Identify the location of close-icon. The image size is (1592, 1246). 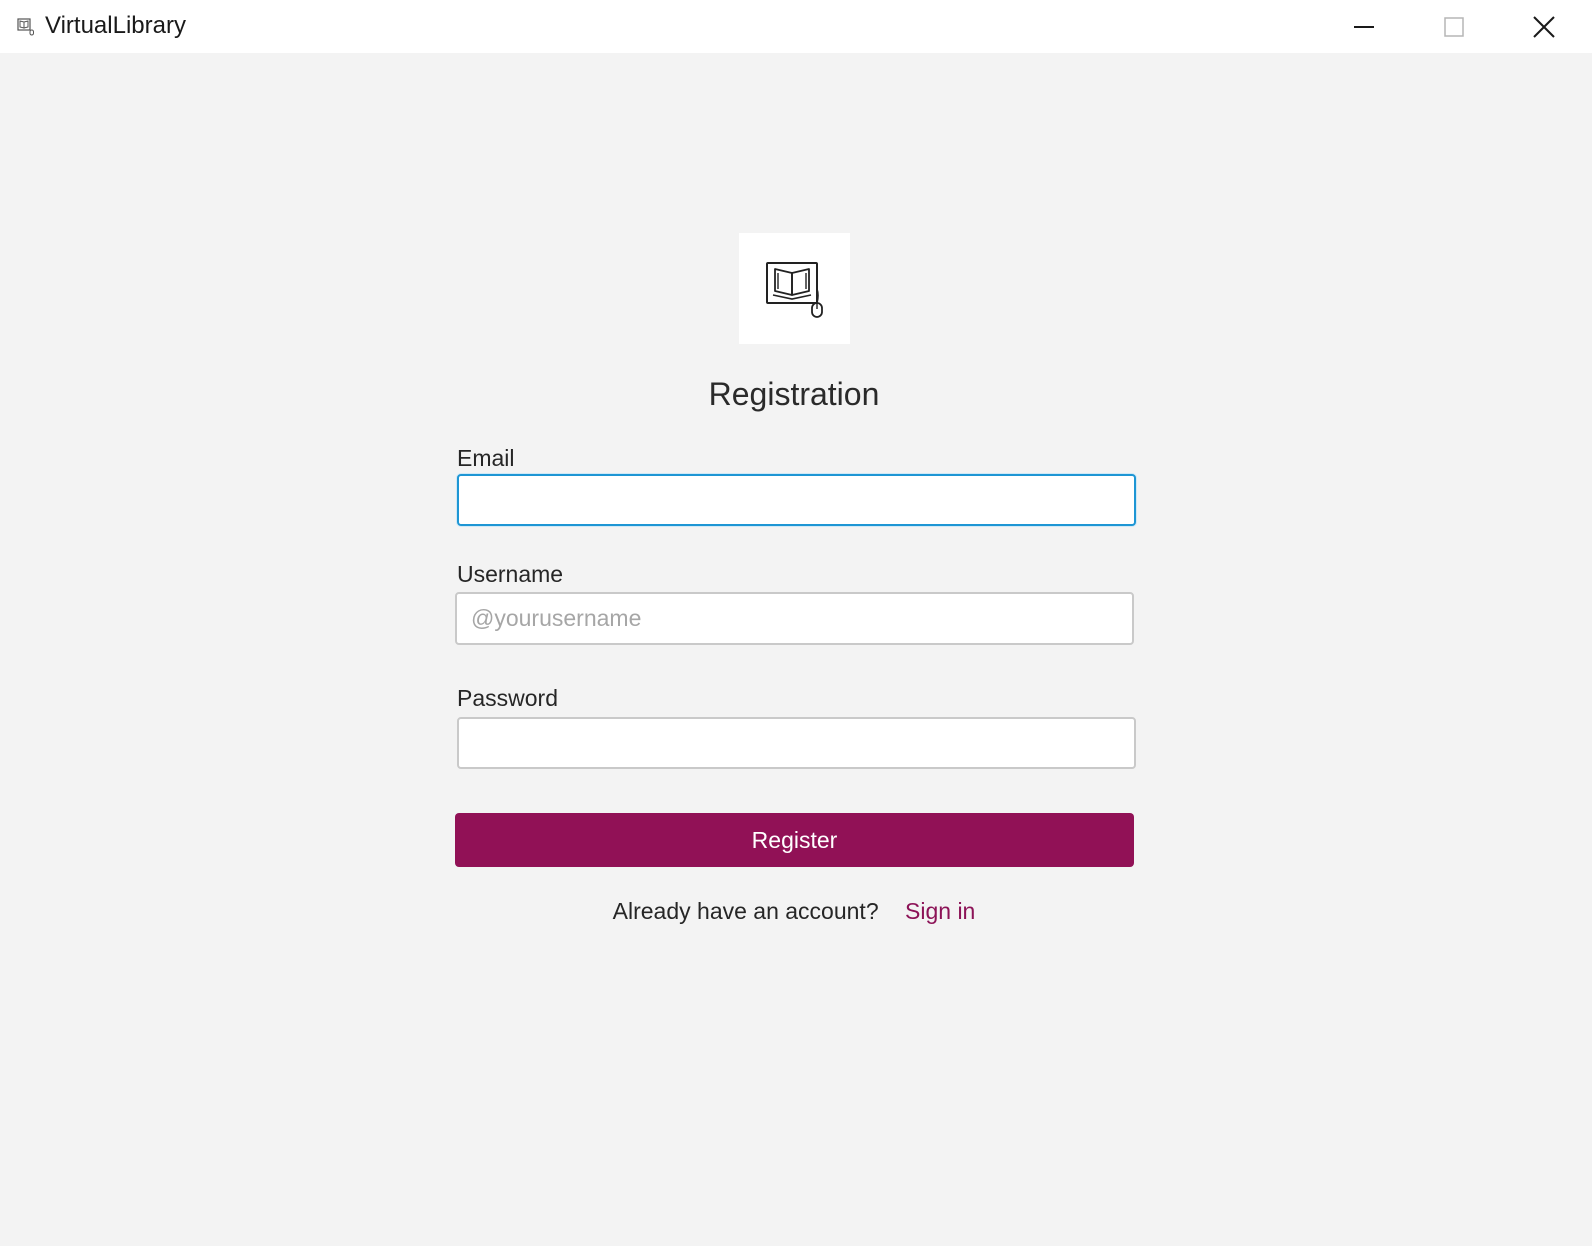
(1544, 26).